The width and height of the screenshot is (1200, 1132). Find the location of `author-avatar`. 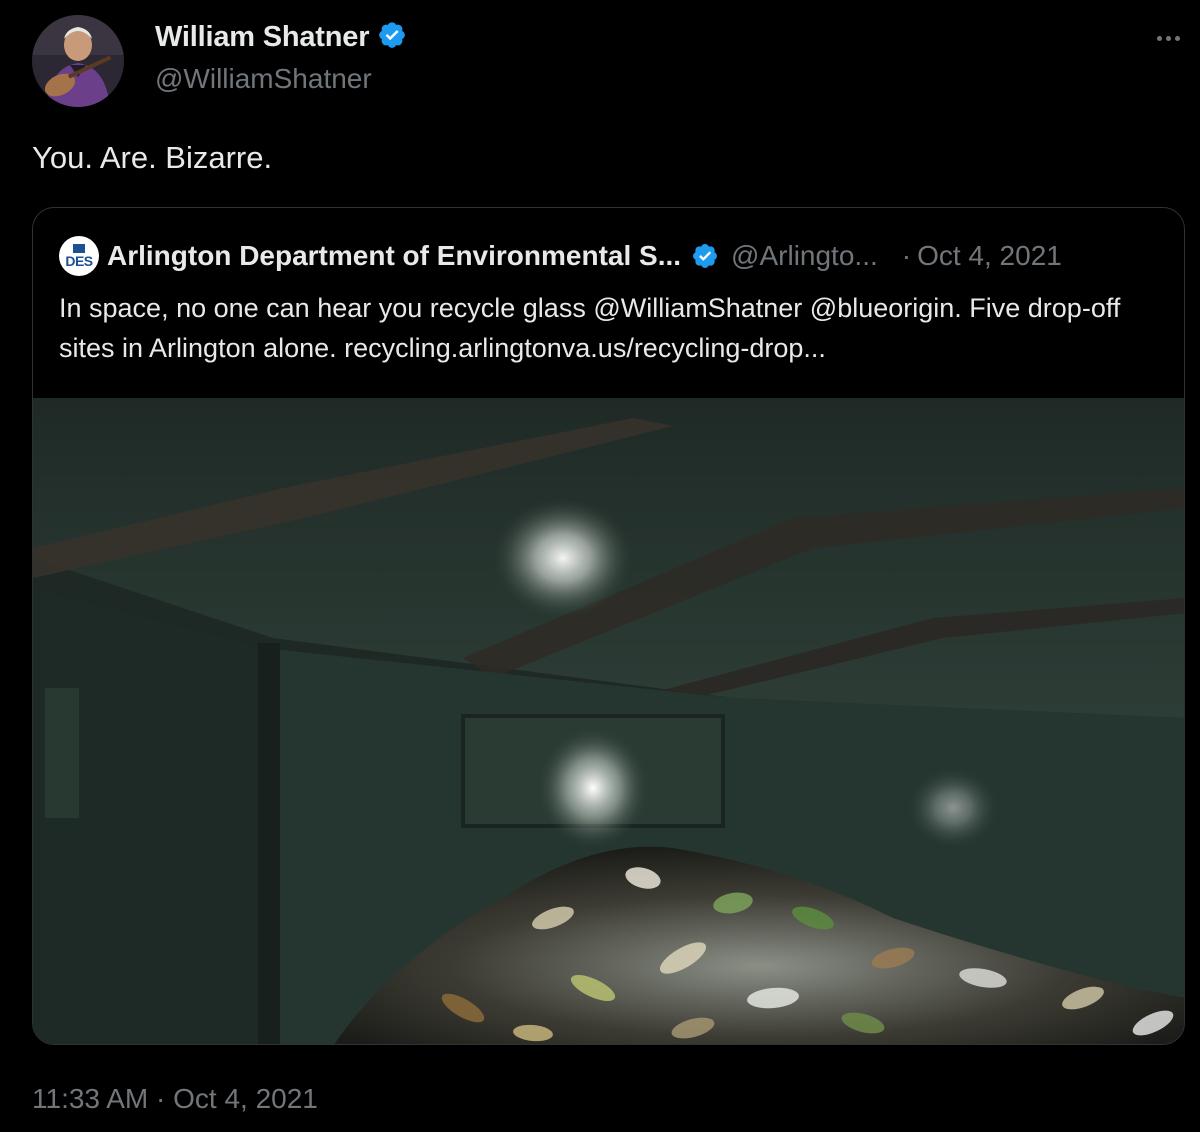

author-avatar is located at coordinates (78, 61).